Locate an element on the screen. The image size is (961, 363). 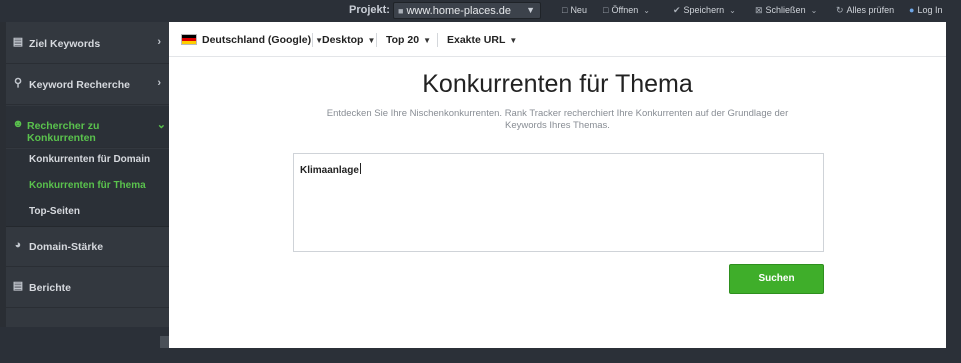
match-filter: Exakte URL ▼ is located at coordinates (482, 40).